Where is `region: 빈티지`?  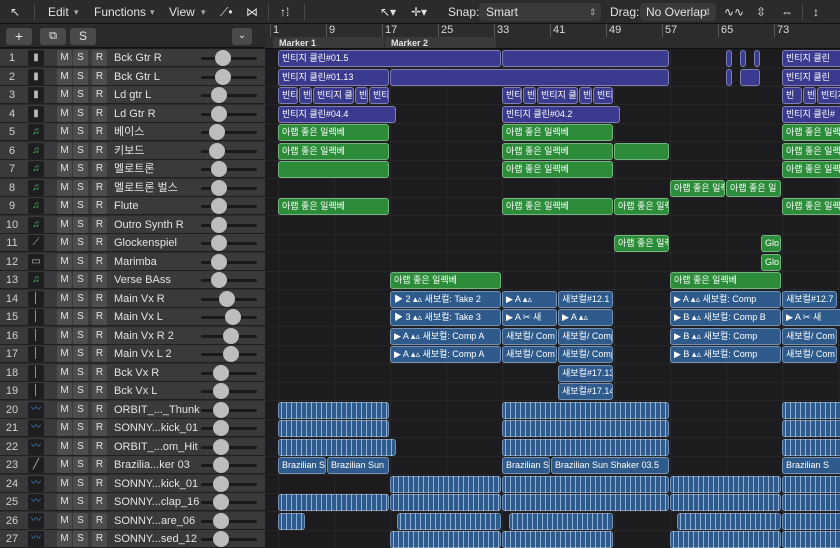 region: 빈티지 is located at coordinates (828, 95).